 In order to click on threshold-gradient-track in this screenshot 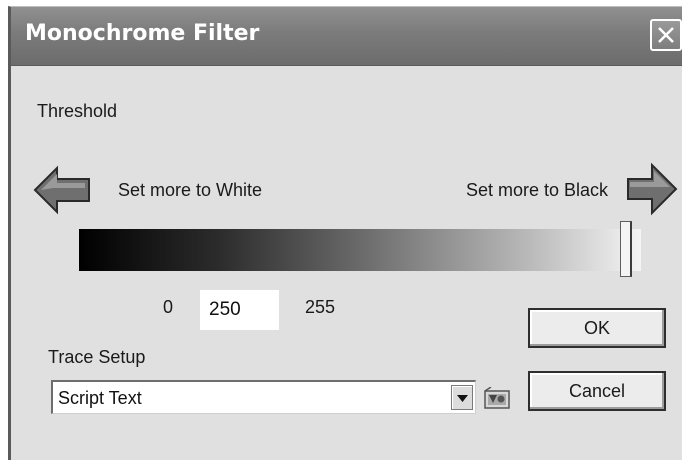, I will do `click(360, 250)`.